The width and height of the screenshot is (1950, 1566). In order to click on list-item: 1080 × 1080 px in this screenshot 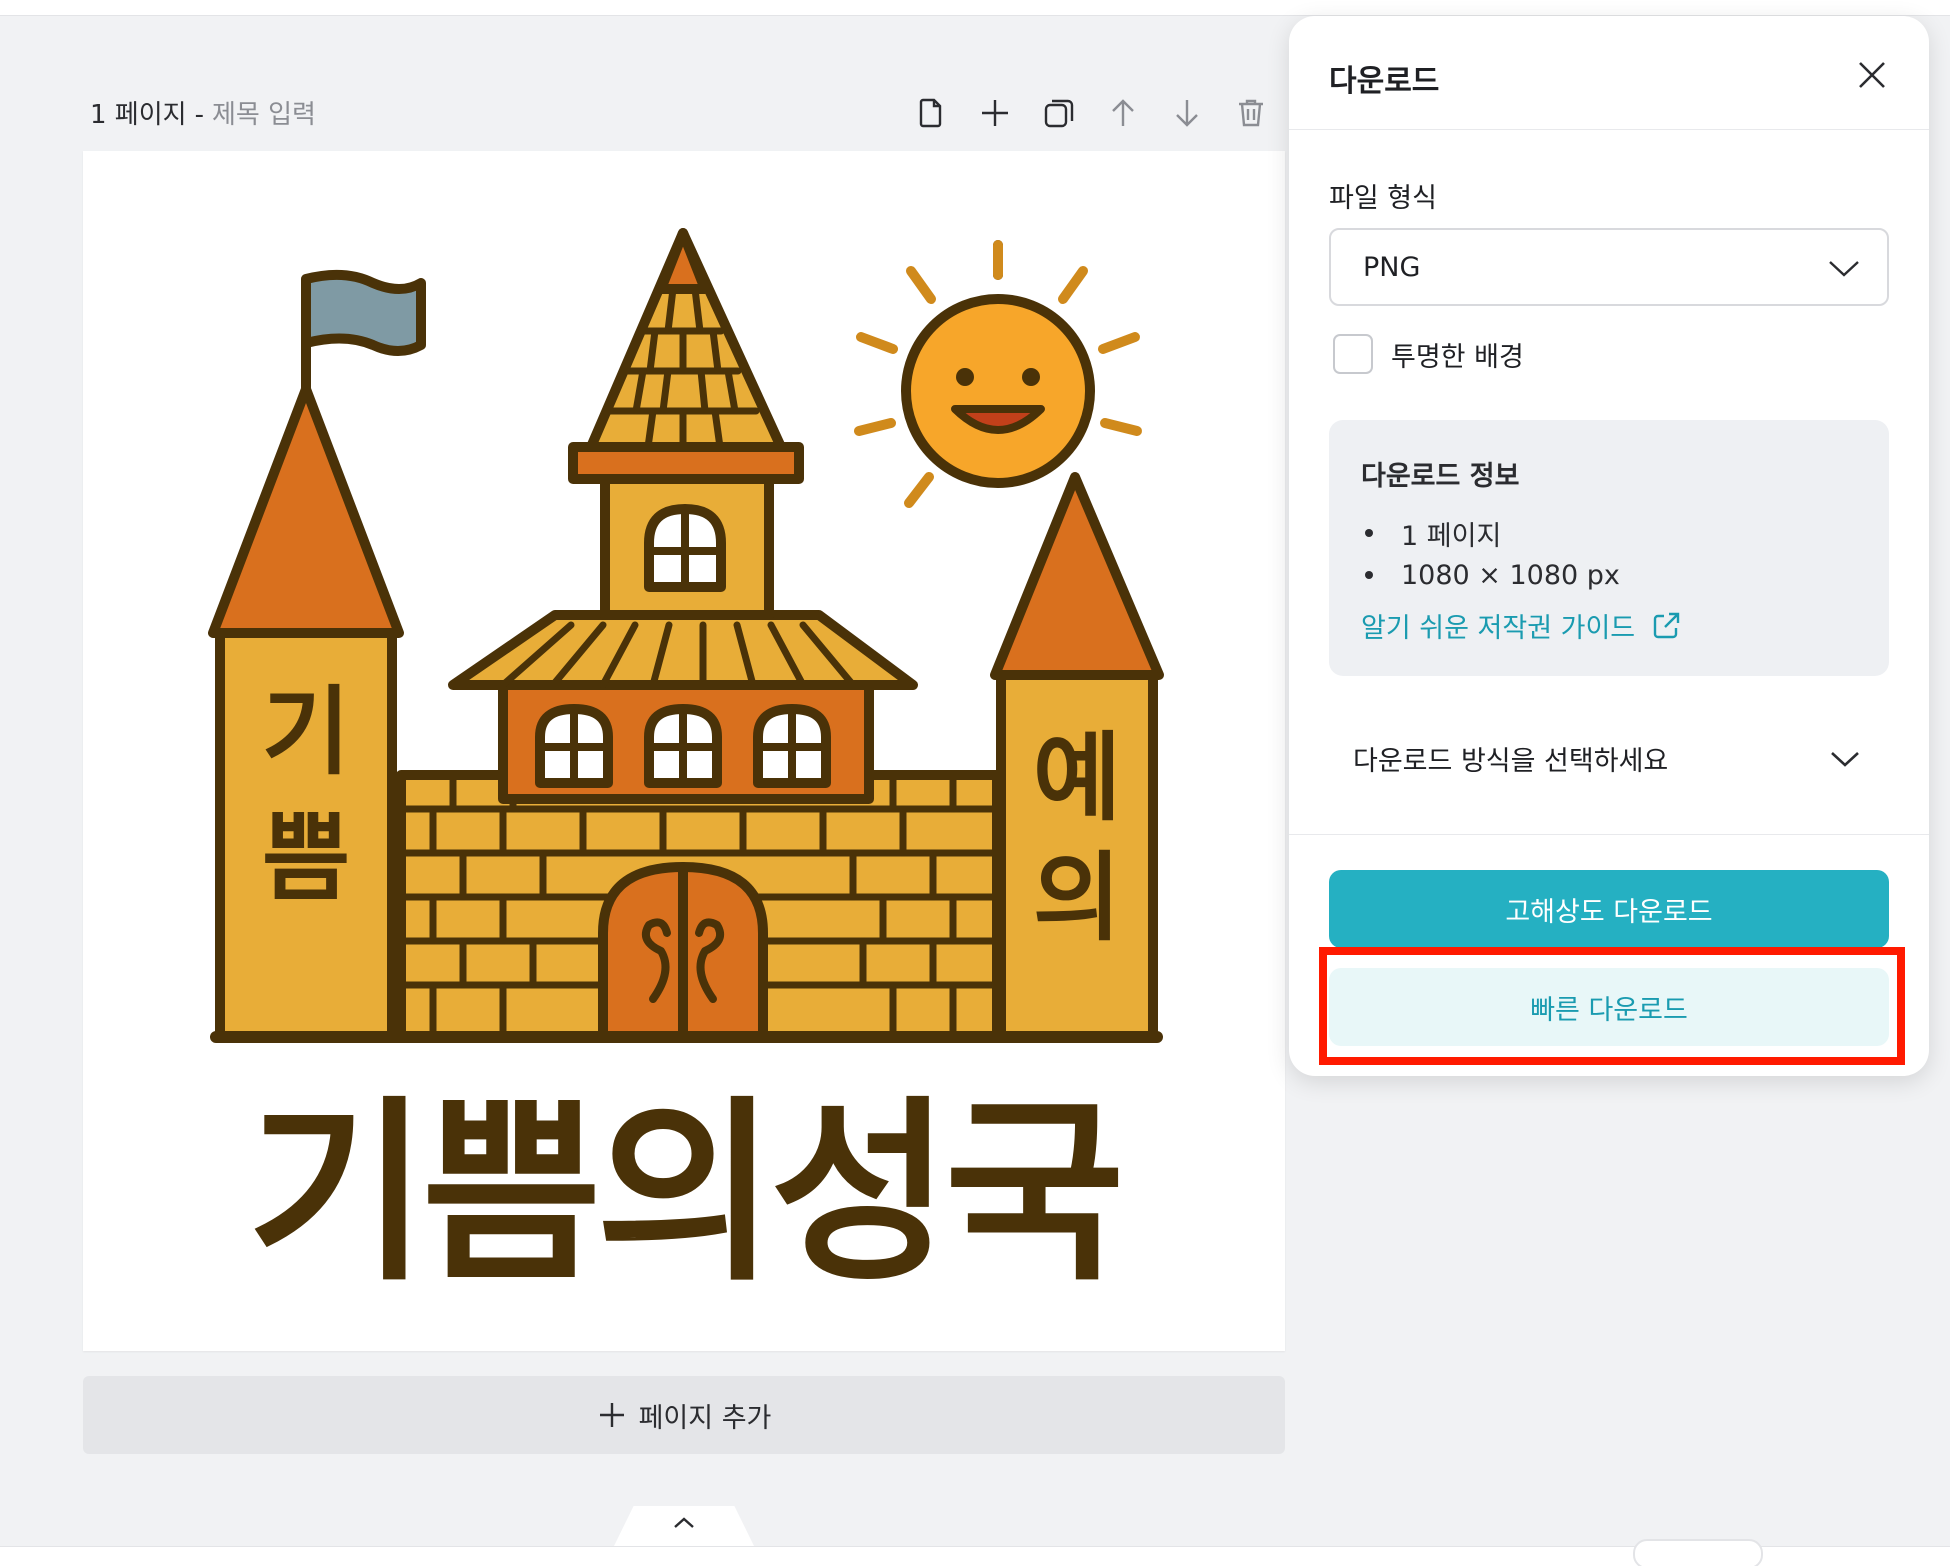, I will do `click(1490, 575)`.